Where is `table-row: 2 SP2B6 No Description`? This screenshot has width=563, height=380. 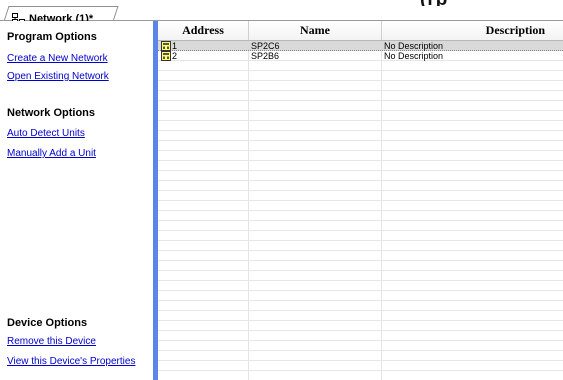 table-row: 2 SP2B6 No Description is located at coordinates (360, 56).